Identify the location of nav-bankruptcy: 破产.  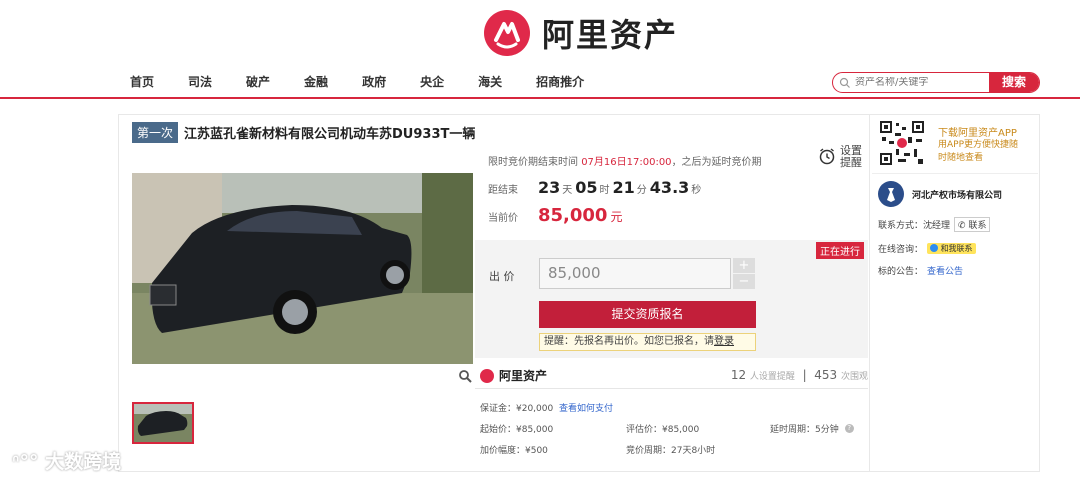
(258, 81).